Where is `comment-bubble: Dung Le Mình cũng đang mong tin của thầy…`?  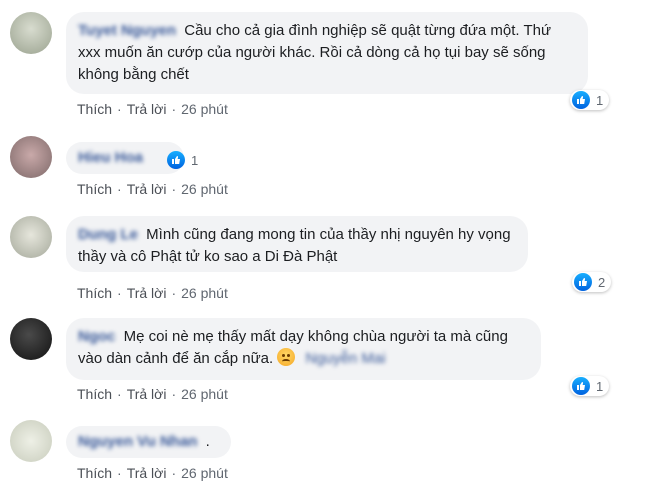
comment-bubble: Dung Le Mình cũng đang mong tin của thầy… is located at coordinates (297, 244).